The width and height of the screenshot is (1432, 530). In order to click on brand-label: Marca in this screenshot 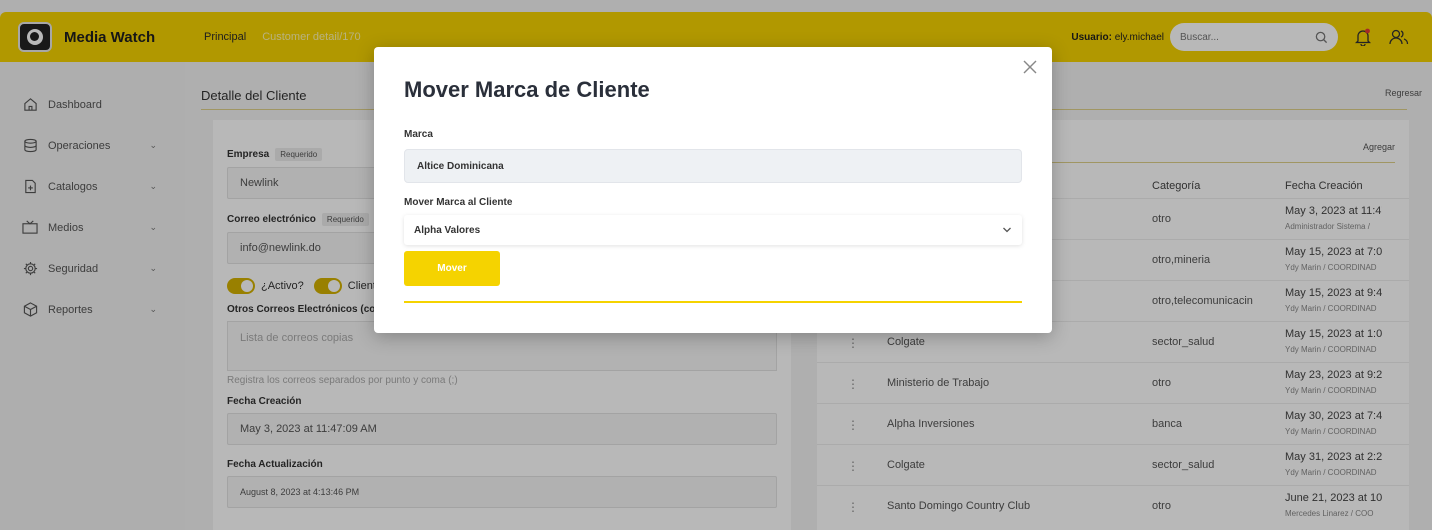, I will do `click(418, 134)`.